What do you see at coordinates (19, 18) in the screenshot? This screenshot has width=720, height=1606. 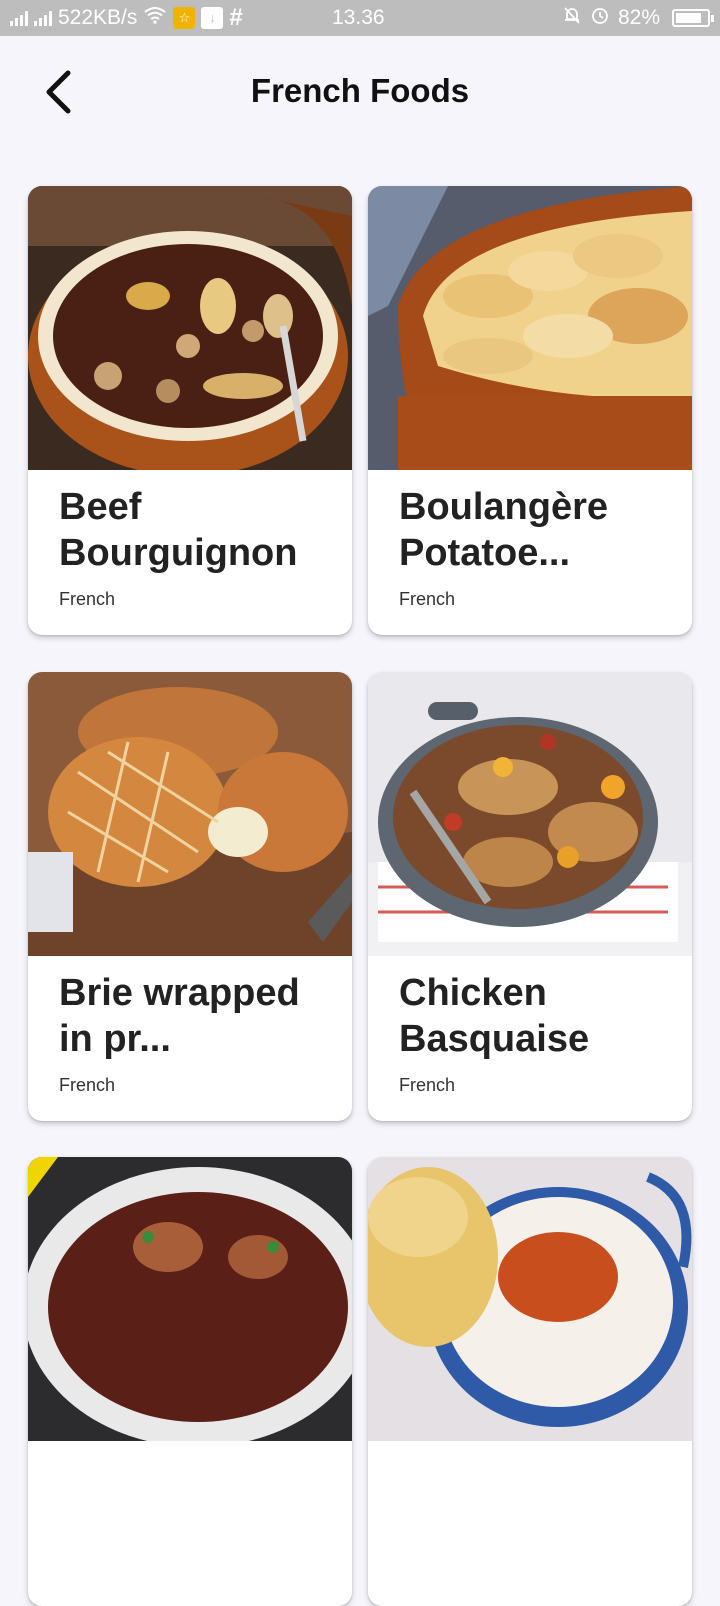 I see `signal-icon` at bounding box center [19, 18].